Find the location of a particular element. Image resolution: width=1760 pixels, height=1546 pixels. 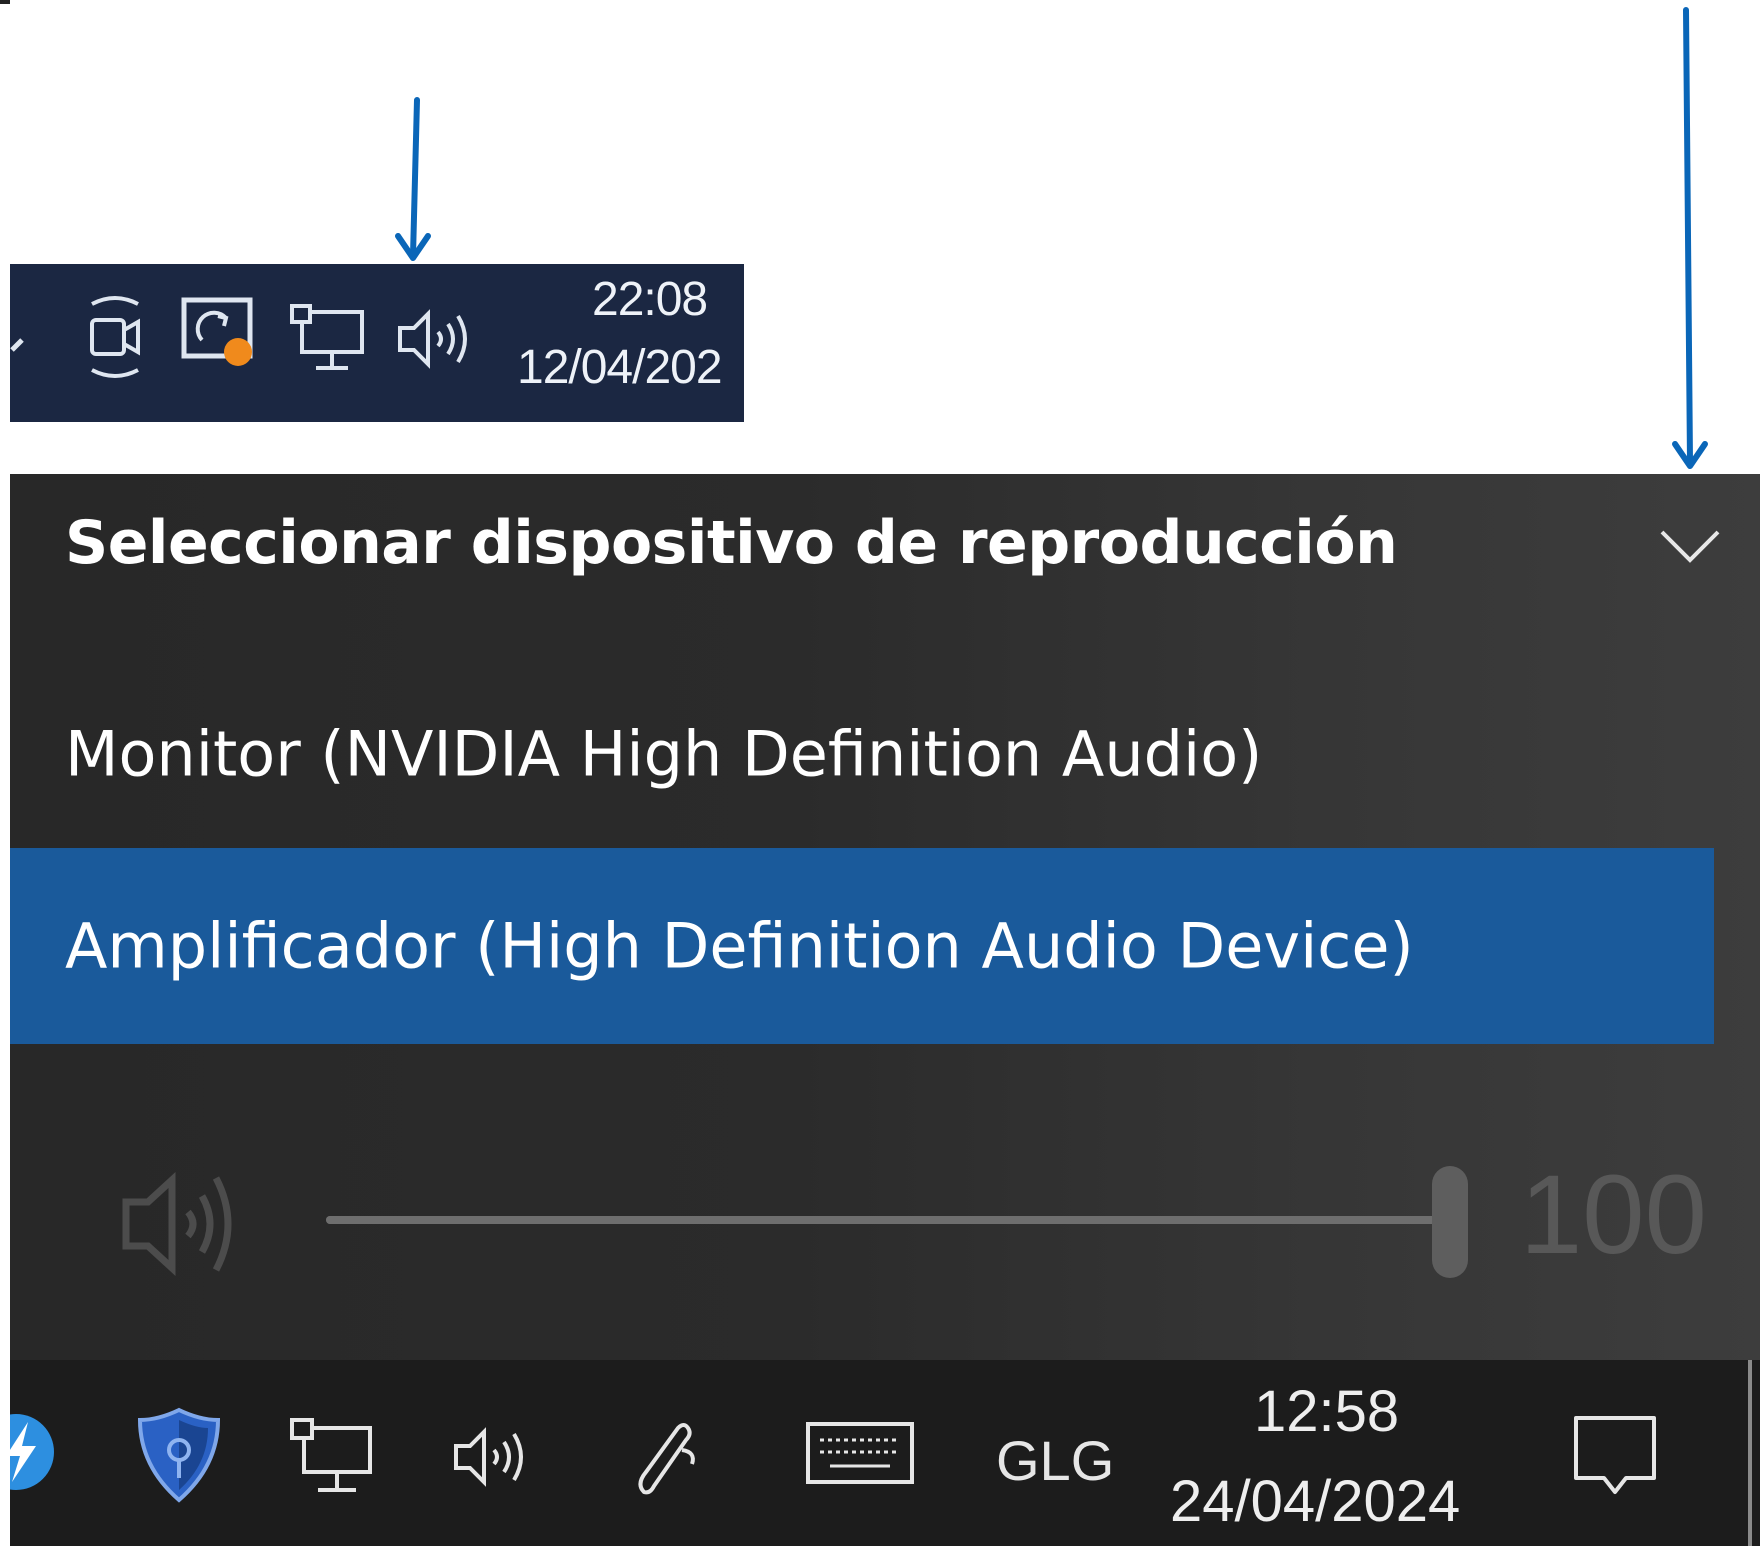

clock-time: 22:08 is located at coordinates (650, 299).